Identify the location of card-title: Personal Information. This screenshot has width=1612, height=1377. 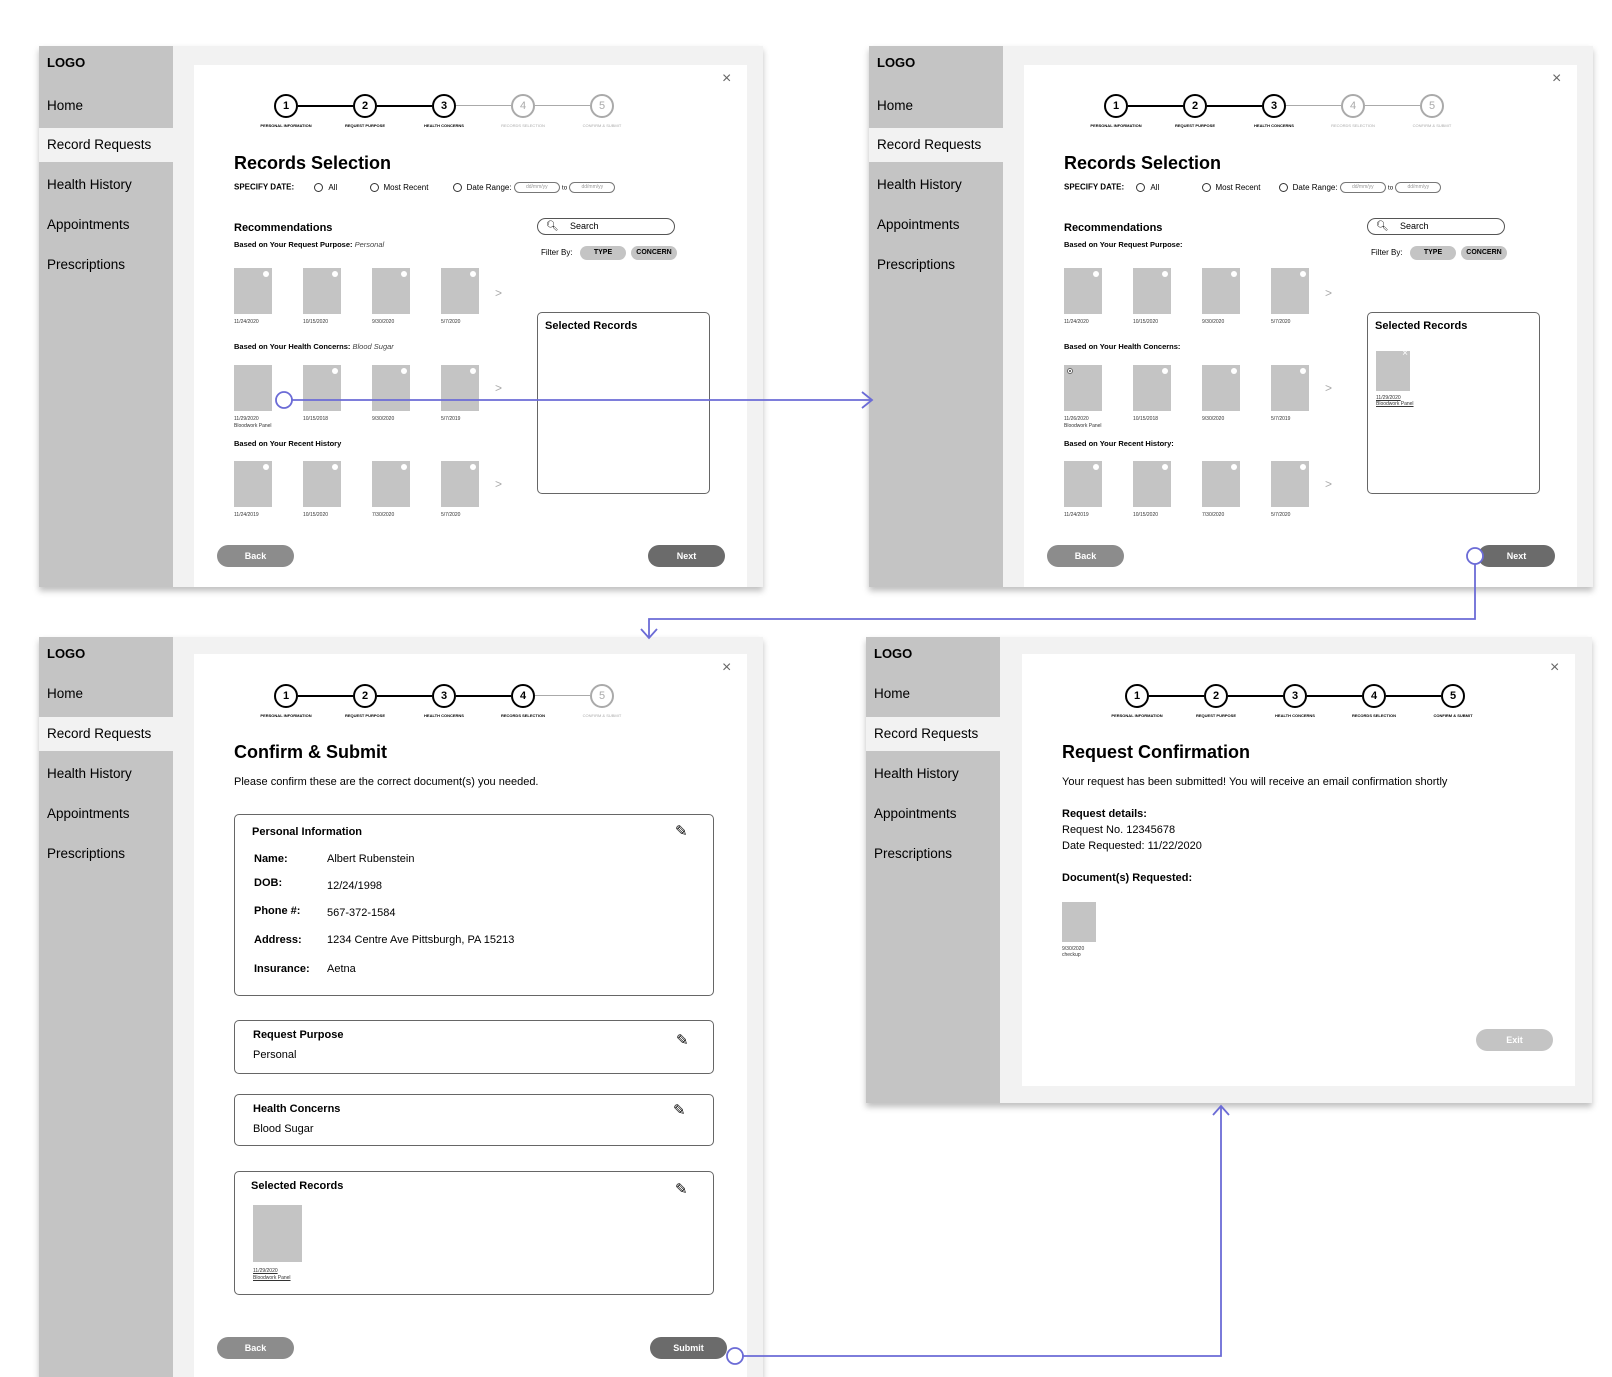
(307, 832).